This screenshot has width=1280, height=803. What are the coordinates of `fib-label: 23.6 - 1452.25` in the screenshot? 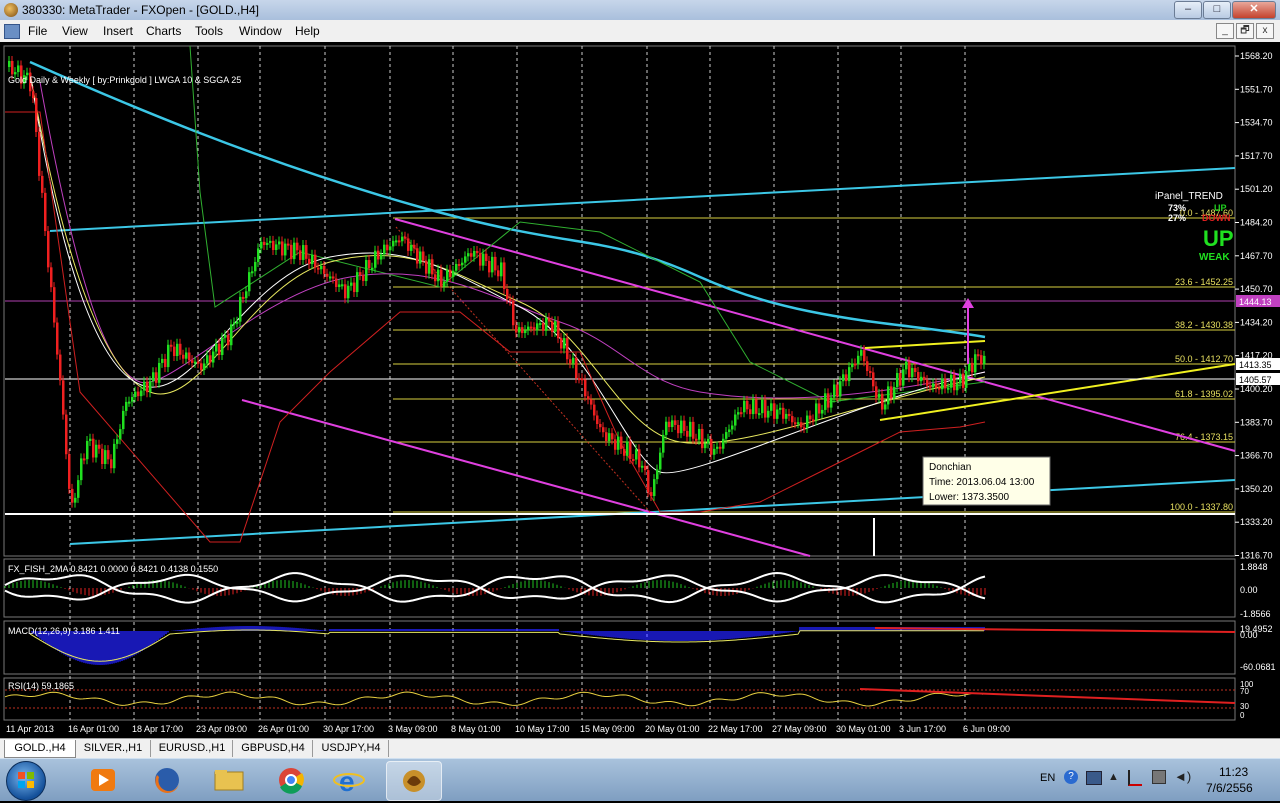 It's located at (1204, 282).